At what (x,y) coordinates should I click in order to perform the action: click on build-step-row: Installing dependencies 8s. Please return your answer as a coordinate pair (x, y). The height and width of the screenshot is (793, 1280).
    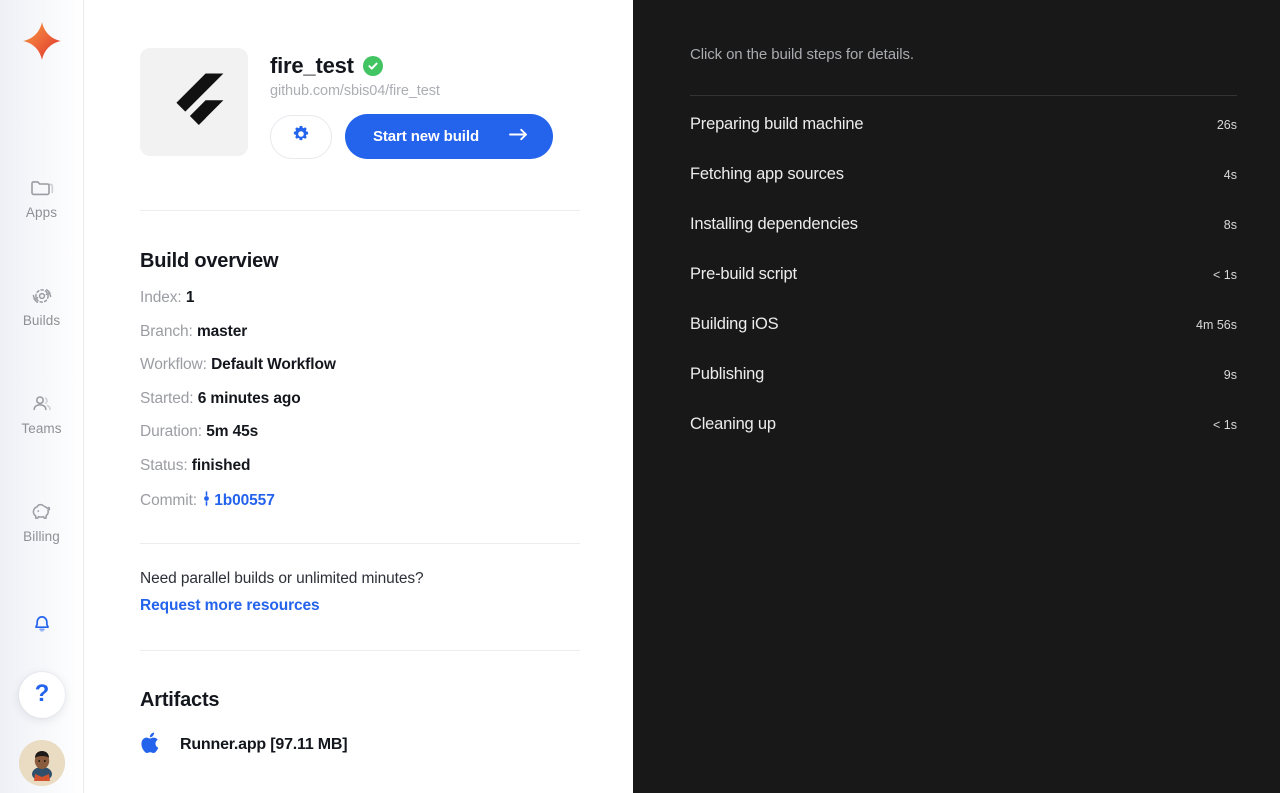
    Looking at the image, I should click on (963, 240).